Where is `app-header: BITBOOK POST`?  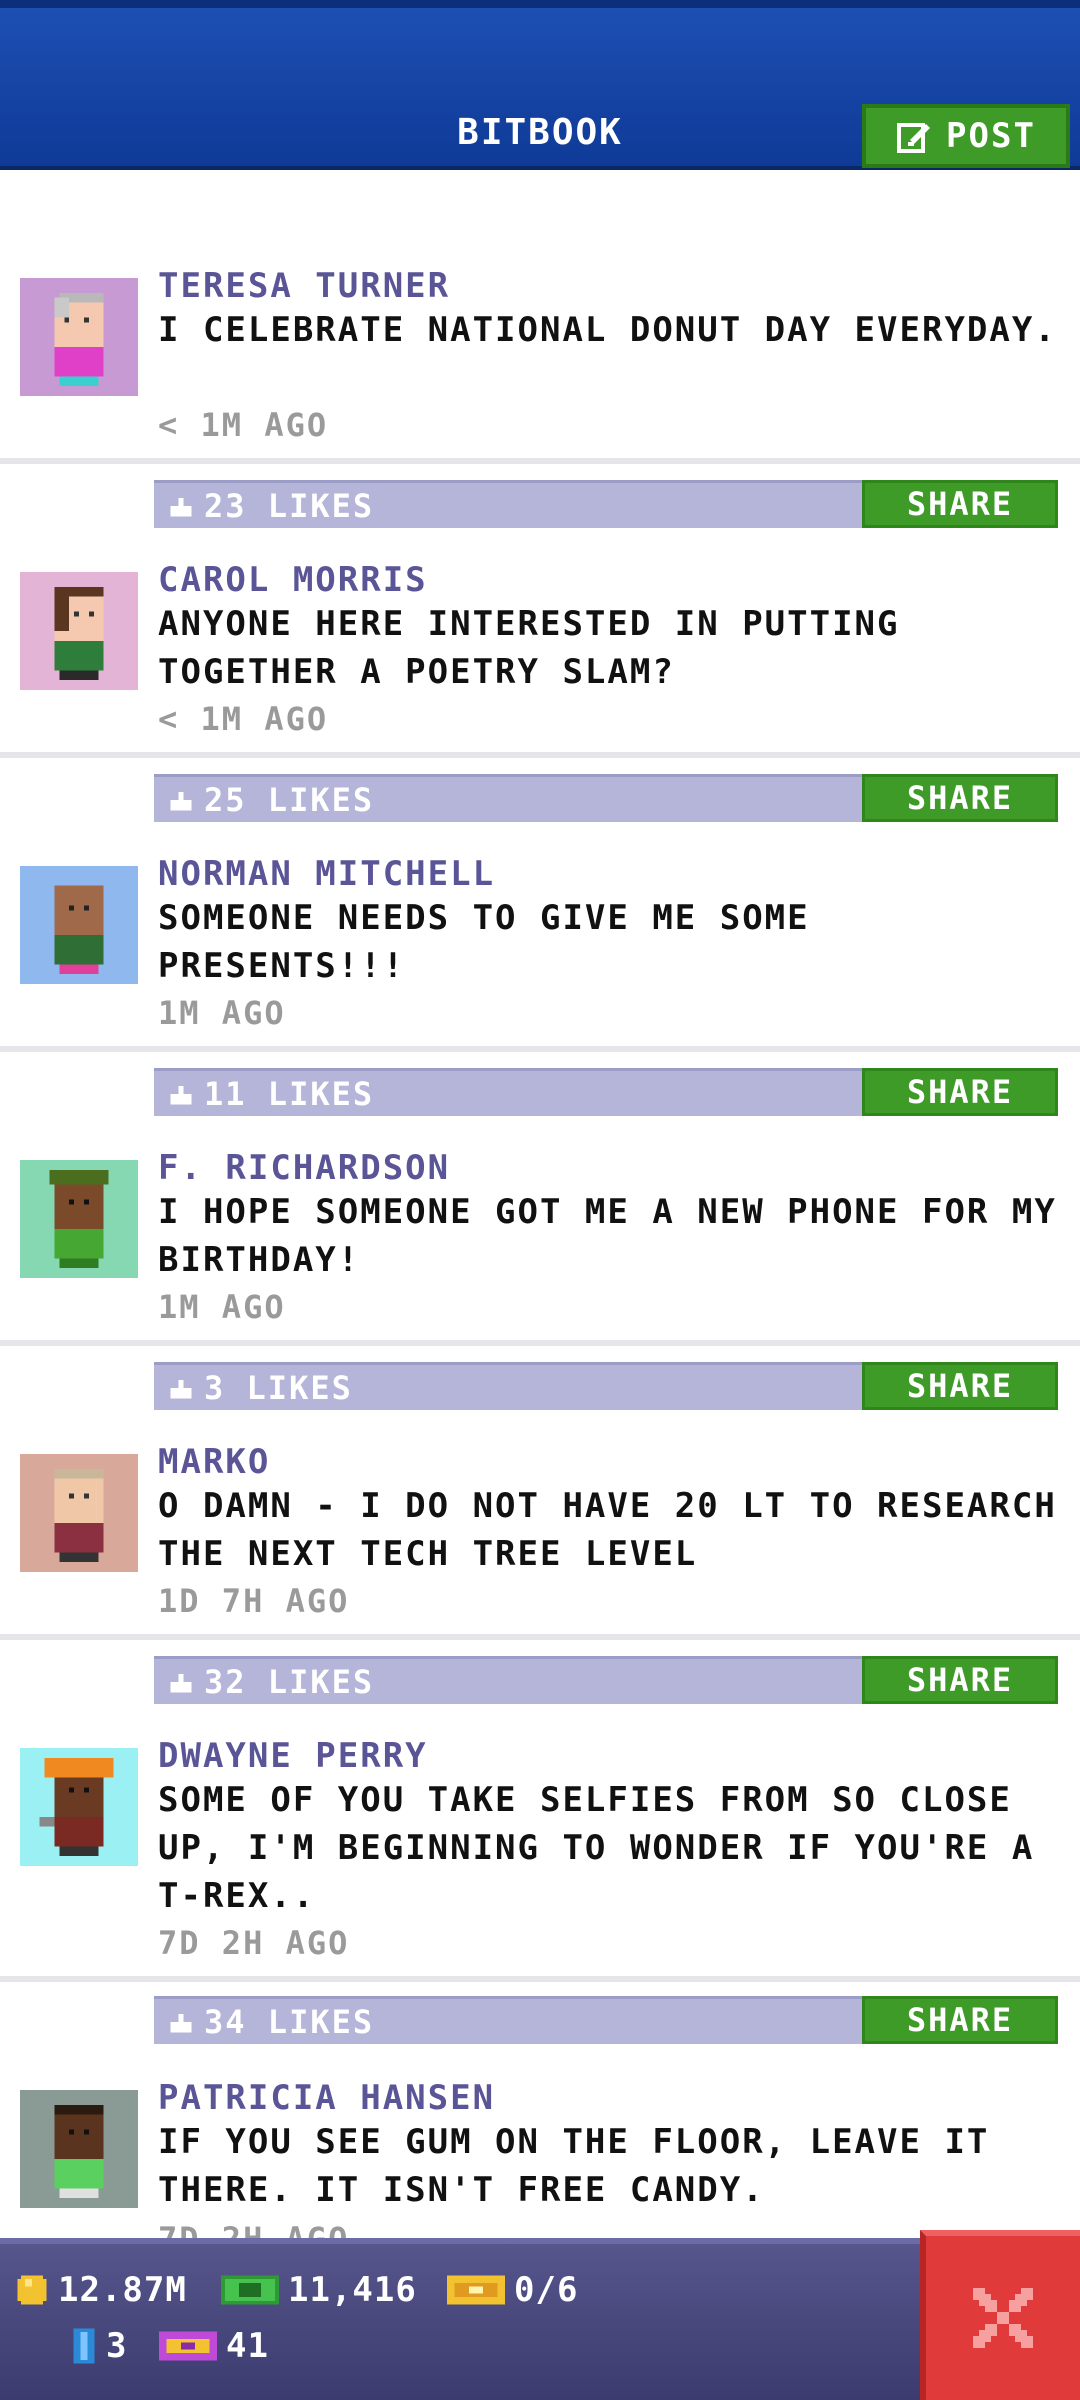
app-header: BITBOOK POST is located at coordinates (540, 85).